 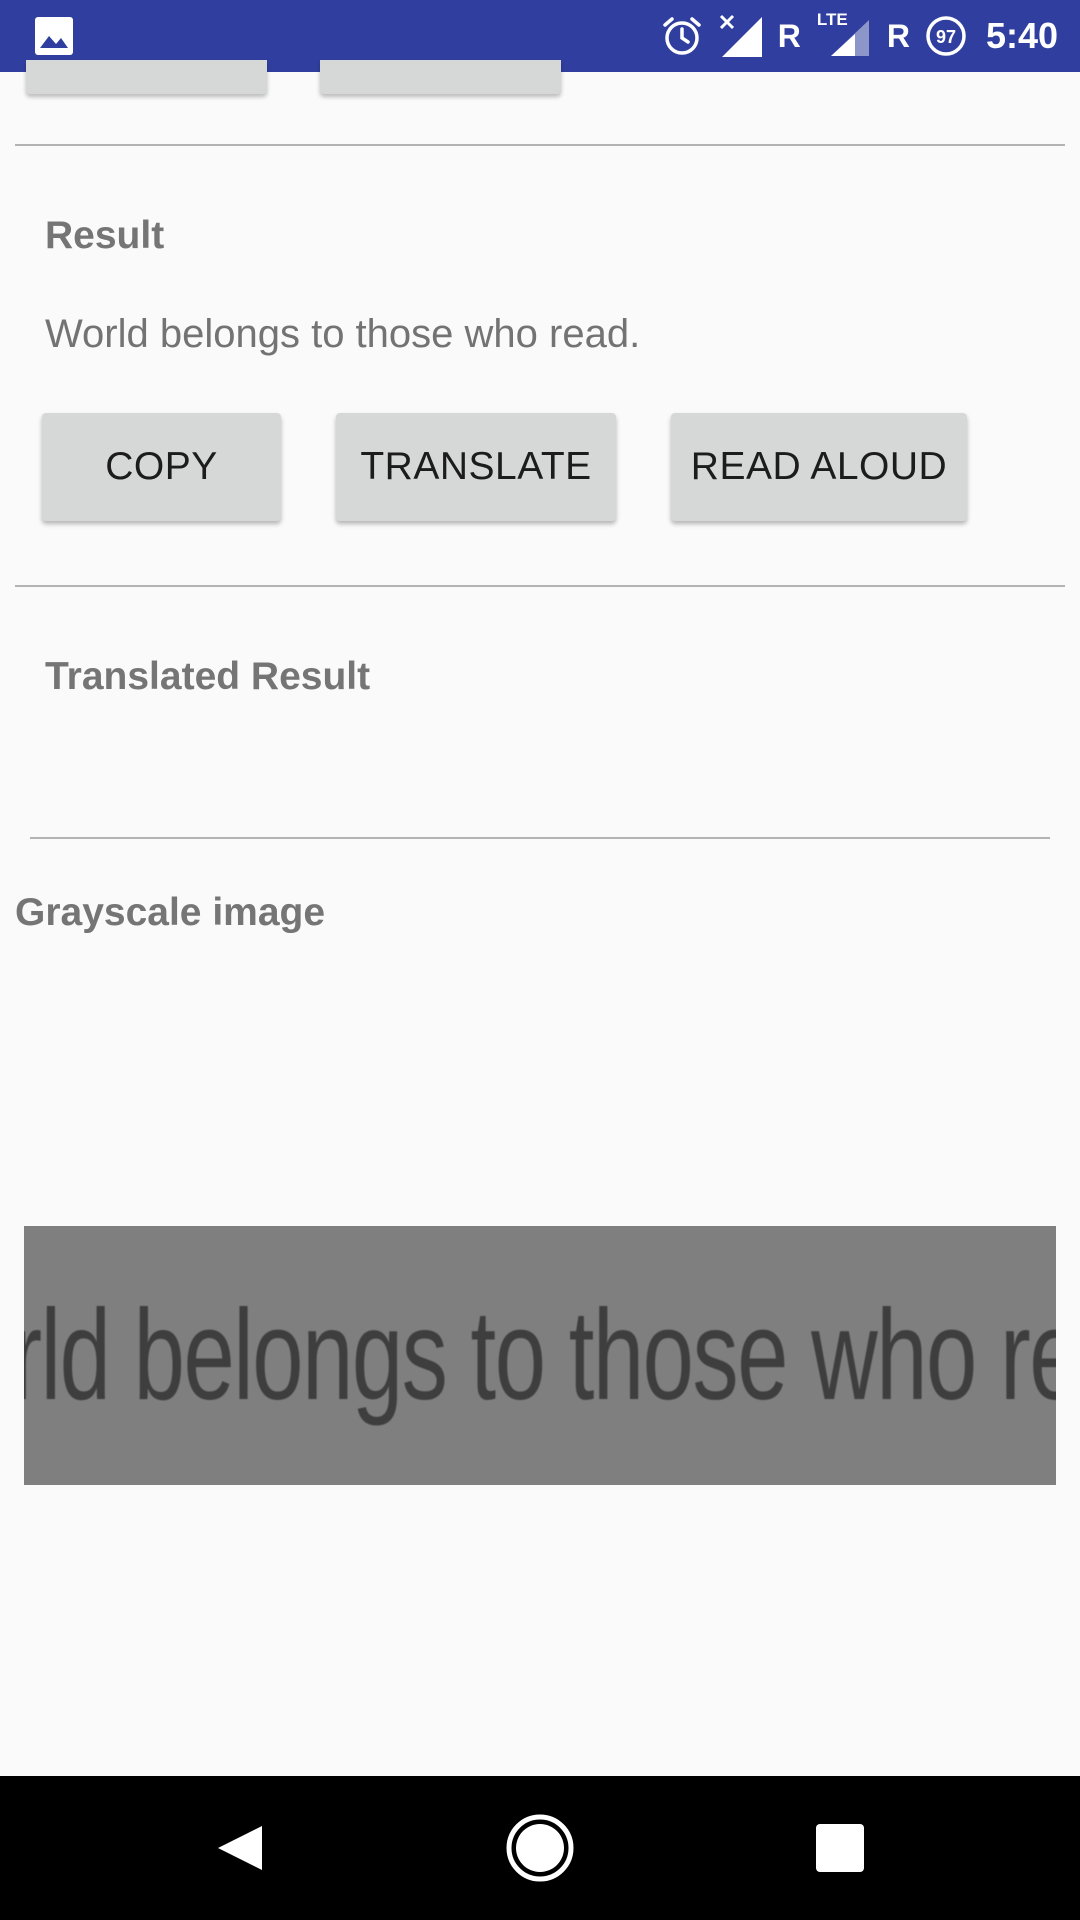 What do you see at coordinates (343, 334) in the screenshot?
I see `result-text: World belongs to those who read.` at bounding box center [343, 334].